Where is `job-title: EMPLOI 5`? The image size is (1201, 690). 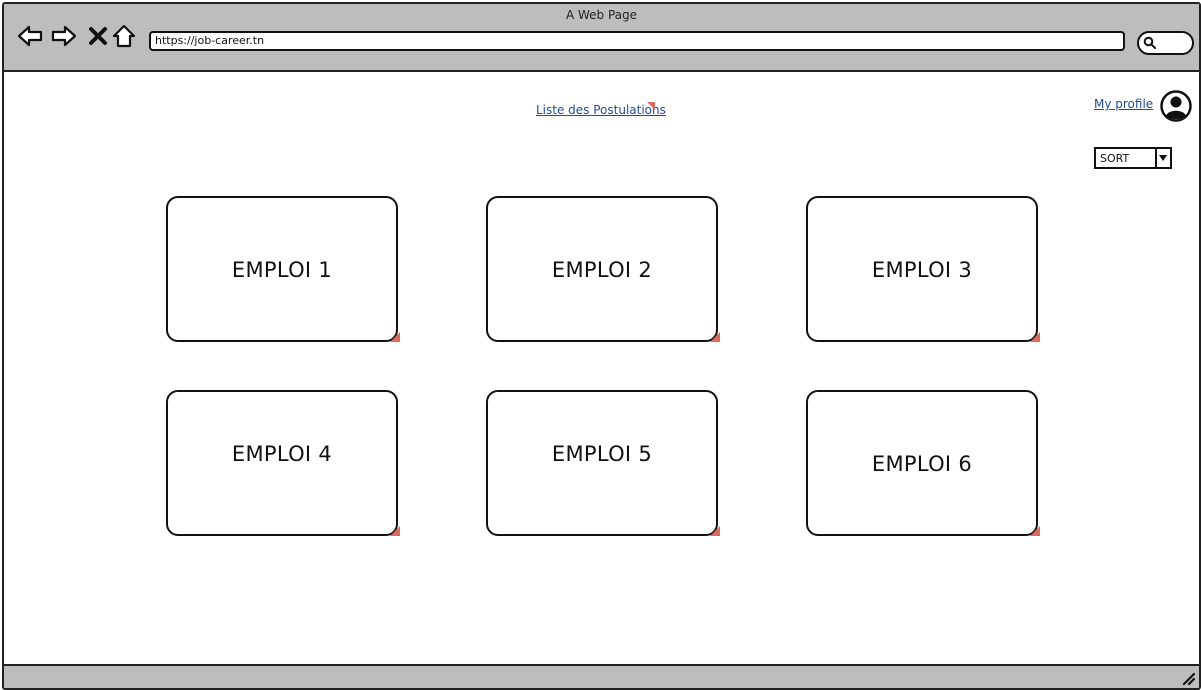 job-title: EMPLOI 5 is located at coordinates (602, 454).